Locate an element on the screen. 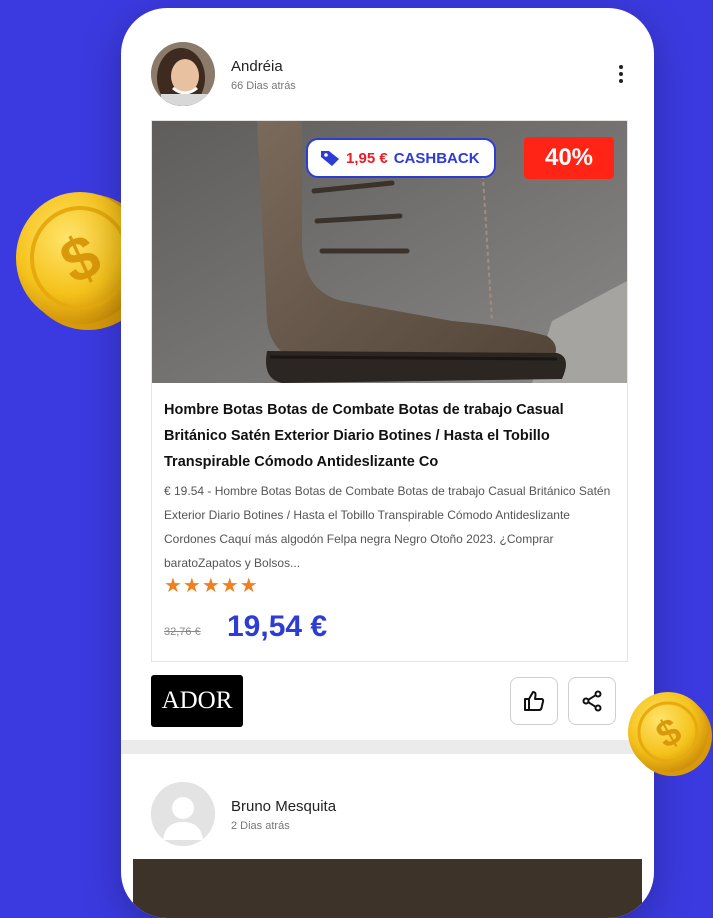 This screenshot has width=713, height=918. cashback-amount: 1,95 € is located at coordinates (367, 158).